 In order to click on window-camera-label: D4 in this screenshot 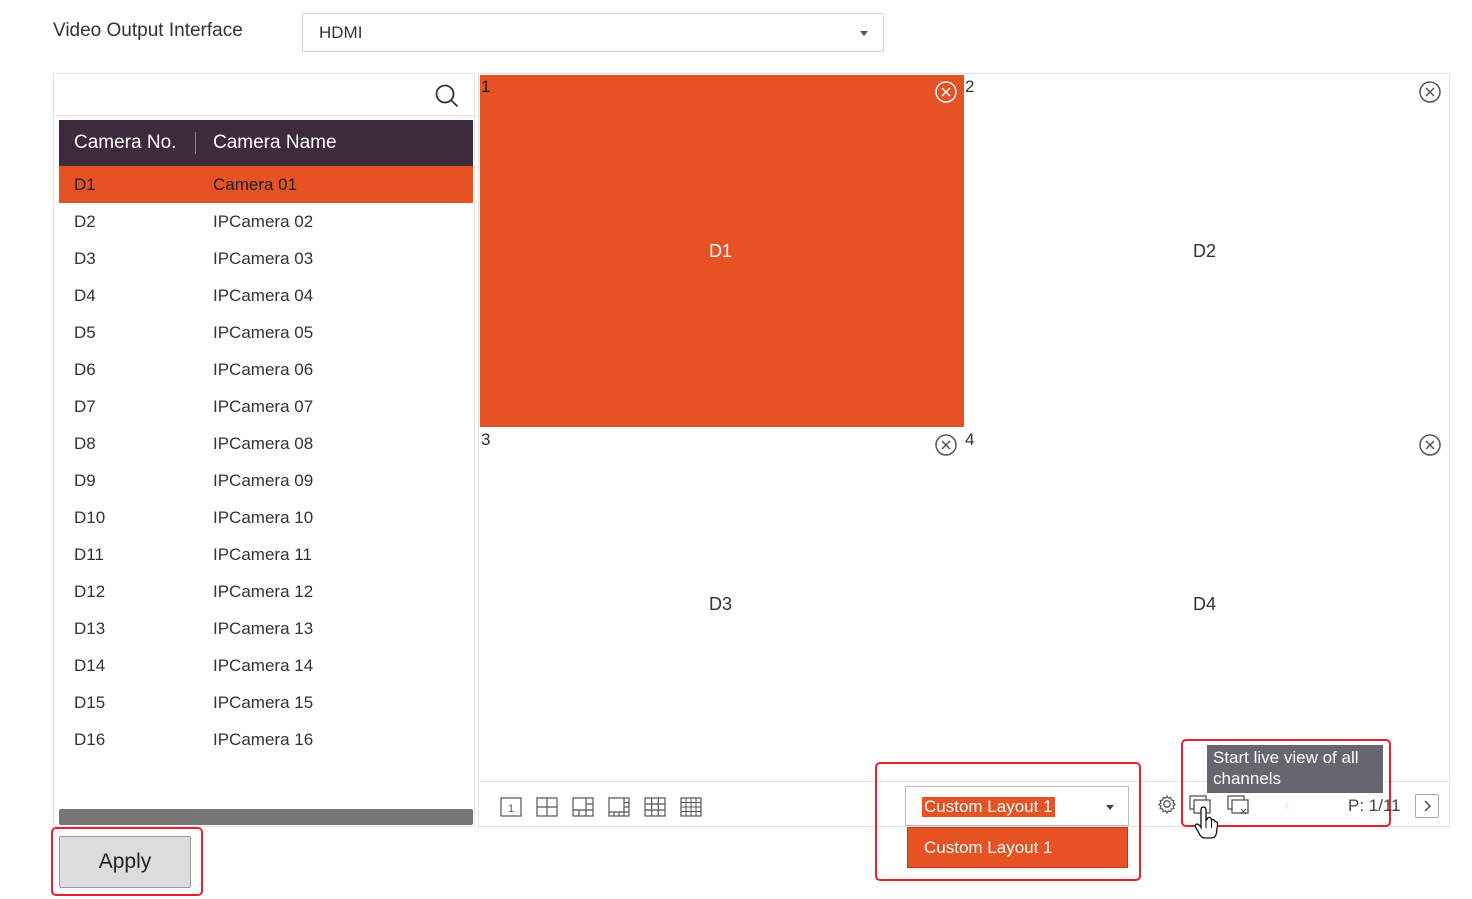, I will do `click(1205, 604)`.